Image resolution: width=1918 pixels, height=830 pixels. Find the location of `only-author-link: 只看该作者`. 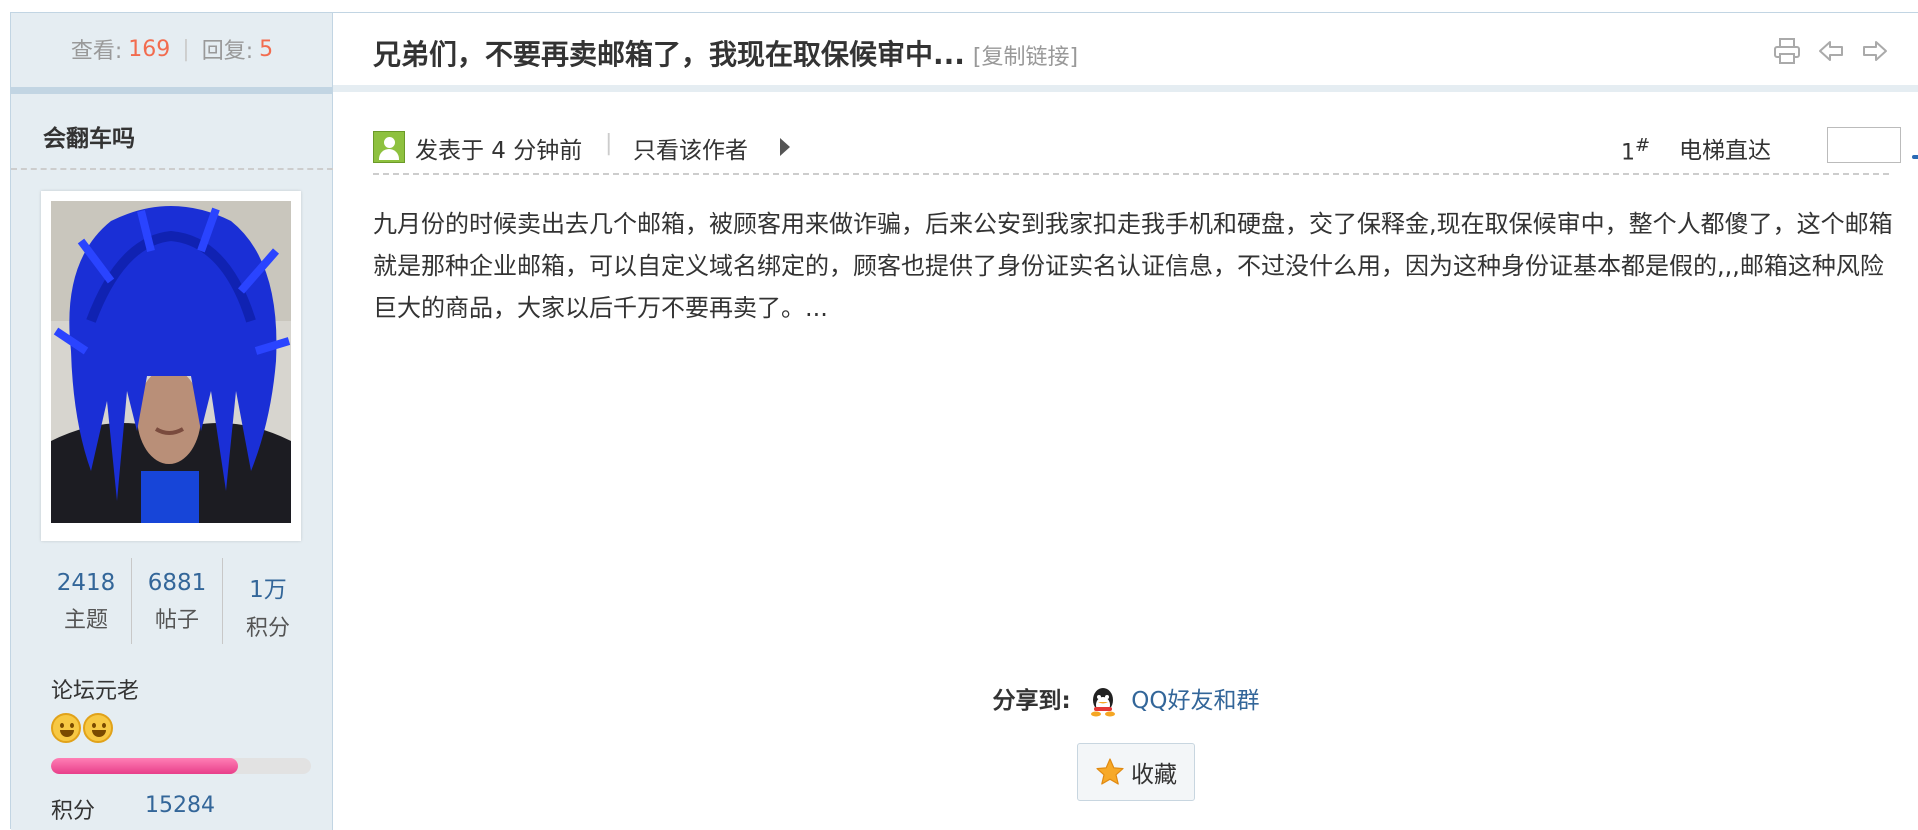

only-author-link: 只看该作者 is located at coordinates (690, 148).